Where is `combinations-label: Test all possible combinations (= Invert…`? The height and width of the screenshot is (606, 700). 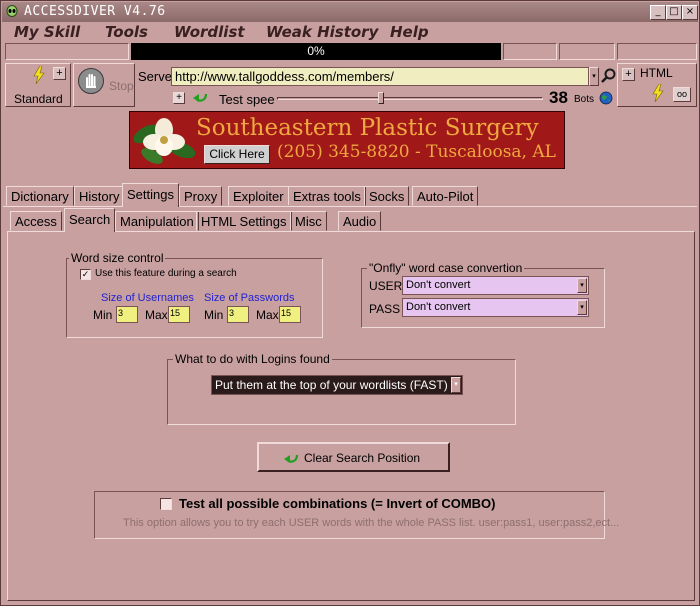
combinations-label: Test all possible combinations (= Invert… is located at coordinates (337, 503).